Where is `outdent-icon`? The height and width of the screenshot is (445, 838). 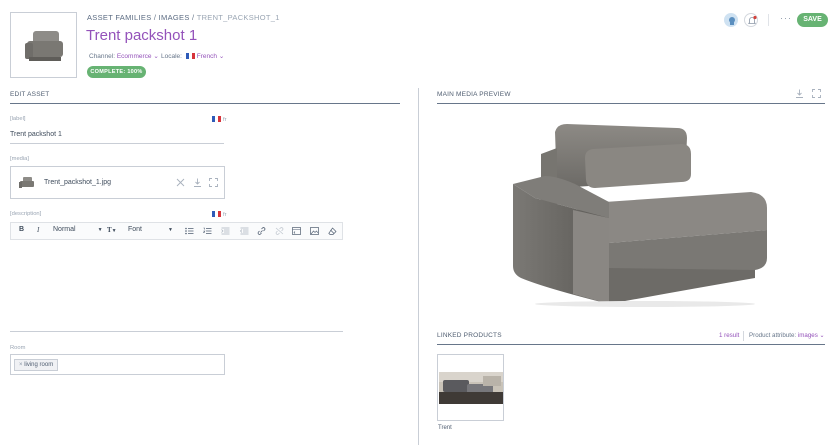
outdent-icon is located at coordinates (244, 231).